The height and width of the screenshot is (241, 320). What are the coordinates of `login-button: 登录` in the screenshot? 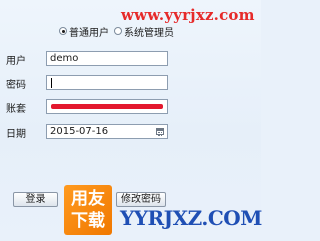 It's located at (35, 199).